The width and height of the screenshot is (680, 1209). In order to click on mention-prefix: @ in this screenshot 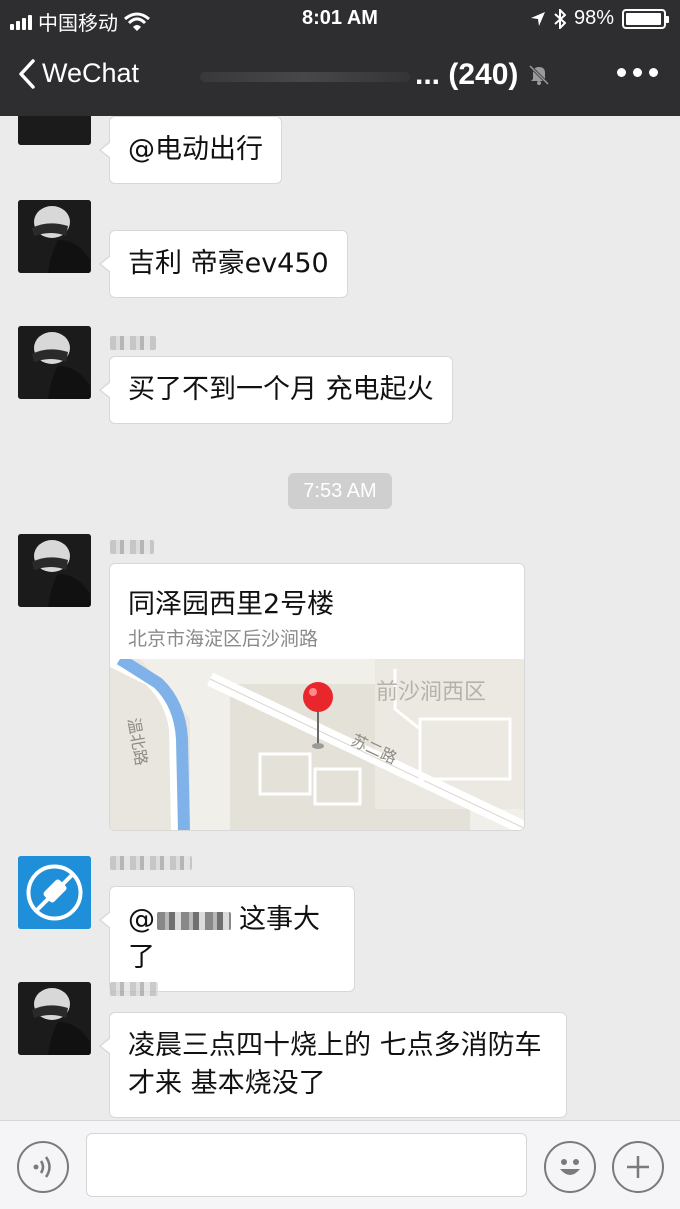, I will do `click(141, 919)`.